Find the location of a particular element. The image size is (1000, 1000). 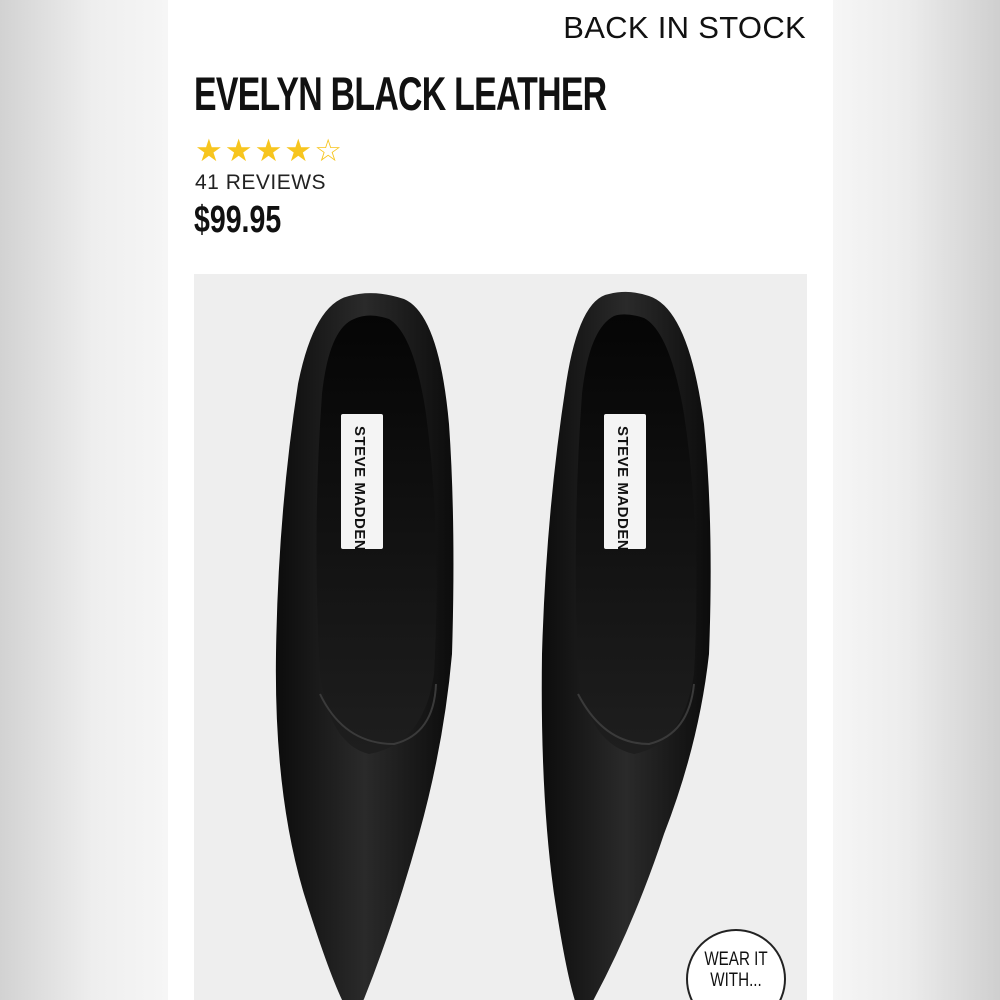

reviews-link: 41 REVIEWS is located at coordinates (260, 183).